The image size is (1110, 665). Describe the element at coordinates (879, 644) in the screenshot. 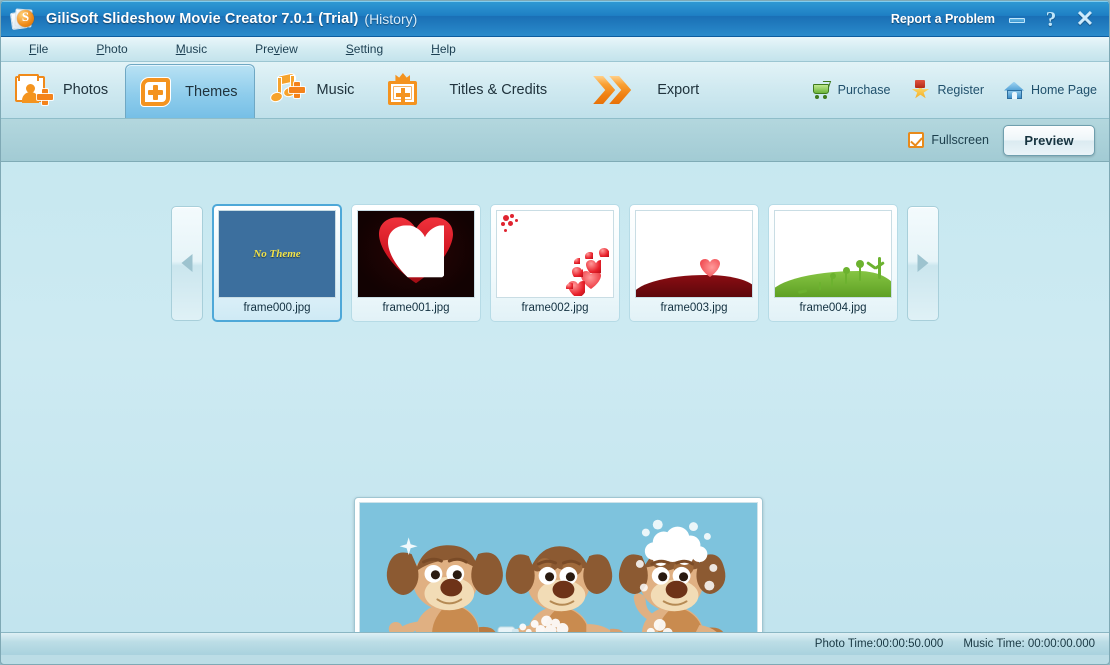

I see `photo-time-status: Photo Time:00:00:50.000` at that location.